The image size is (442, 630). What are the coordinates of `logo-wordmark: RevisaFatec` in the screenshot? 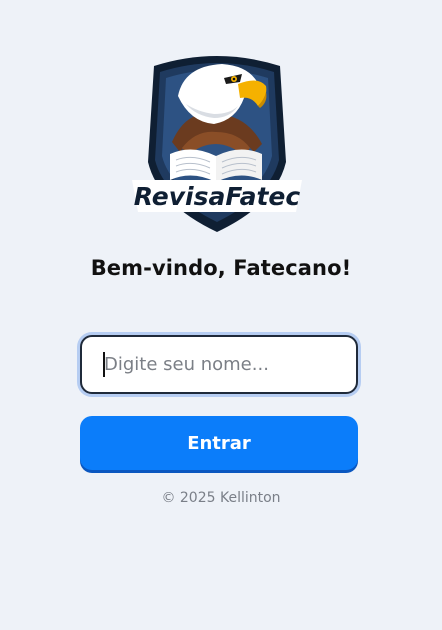 It's located at (217, 196).